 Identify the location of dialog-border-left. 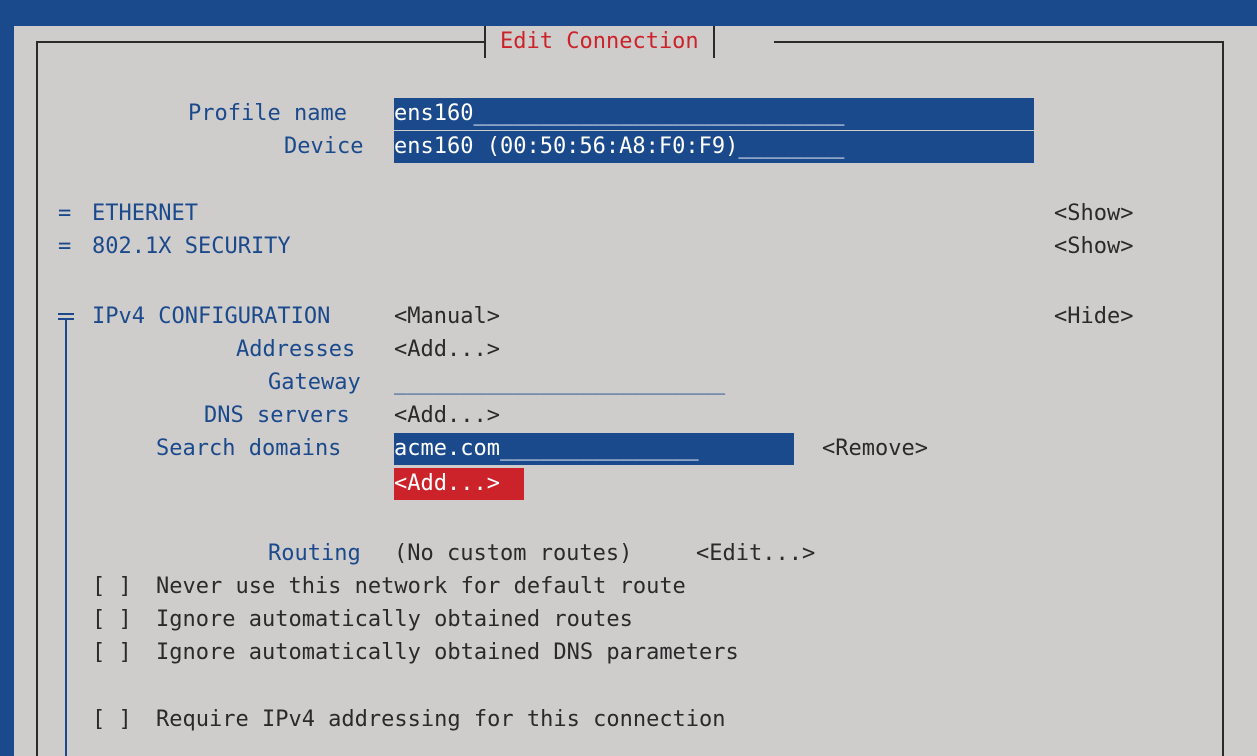
(37, 398).